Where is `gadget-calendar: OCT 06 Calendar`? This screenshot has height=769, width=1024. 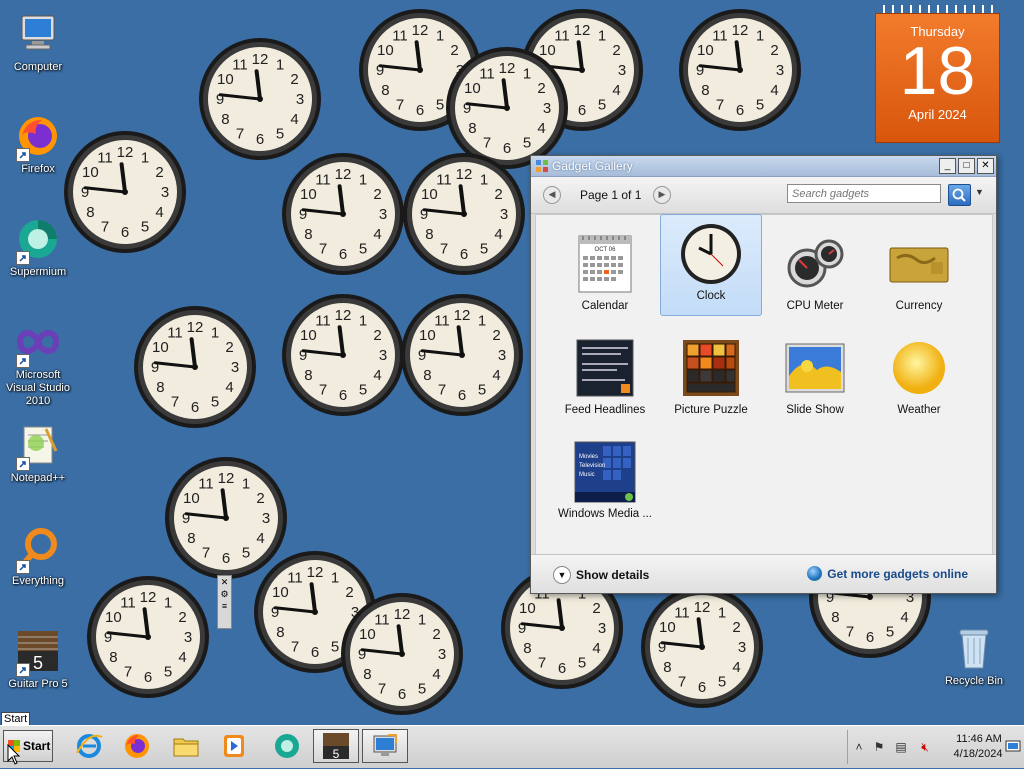
gadget-calendar: OCT 06 Calendar is located at coordinates (605, 276).